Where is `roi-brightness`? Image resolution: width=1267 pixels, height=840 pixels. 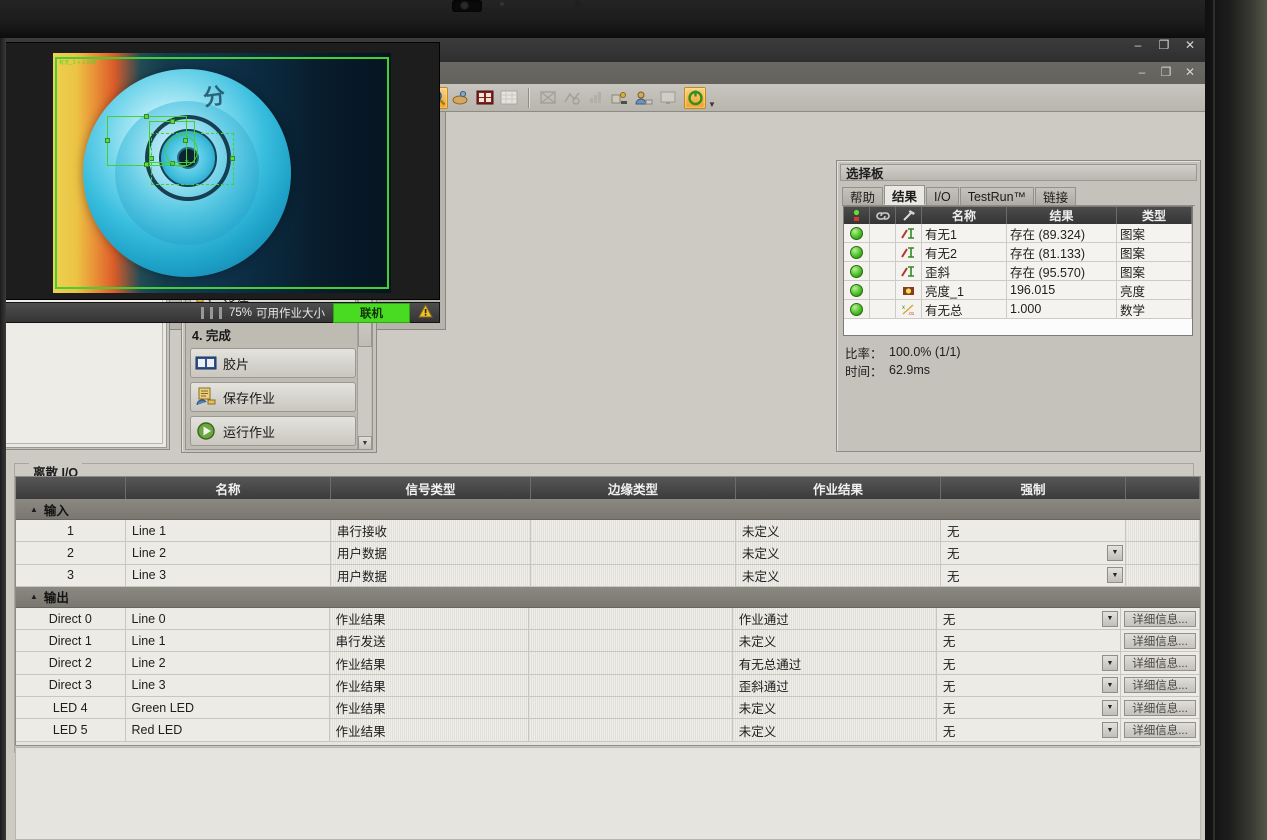 roi-brightness is located at coordinates (181, 151).